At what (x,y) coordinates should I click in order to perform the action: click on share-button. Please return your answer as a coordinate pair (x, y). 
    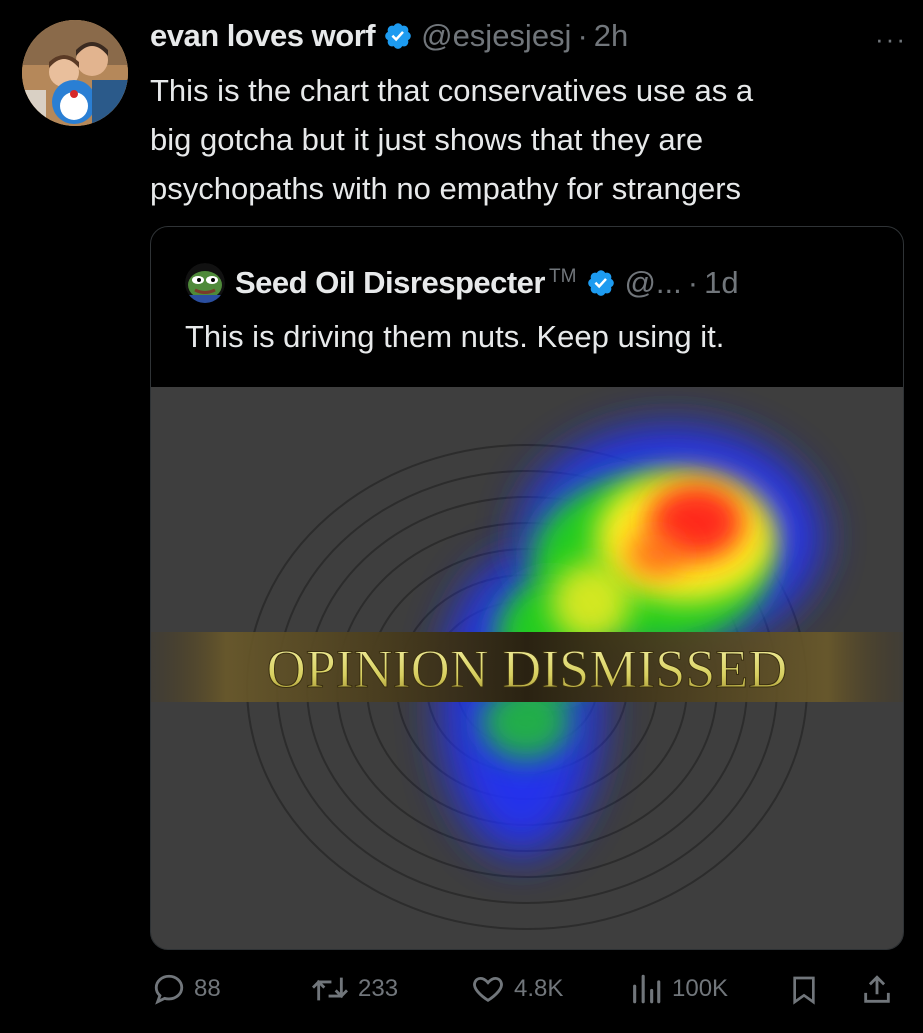
    Looking at the image, I should click on (881, 990).